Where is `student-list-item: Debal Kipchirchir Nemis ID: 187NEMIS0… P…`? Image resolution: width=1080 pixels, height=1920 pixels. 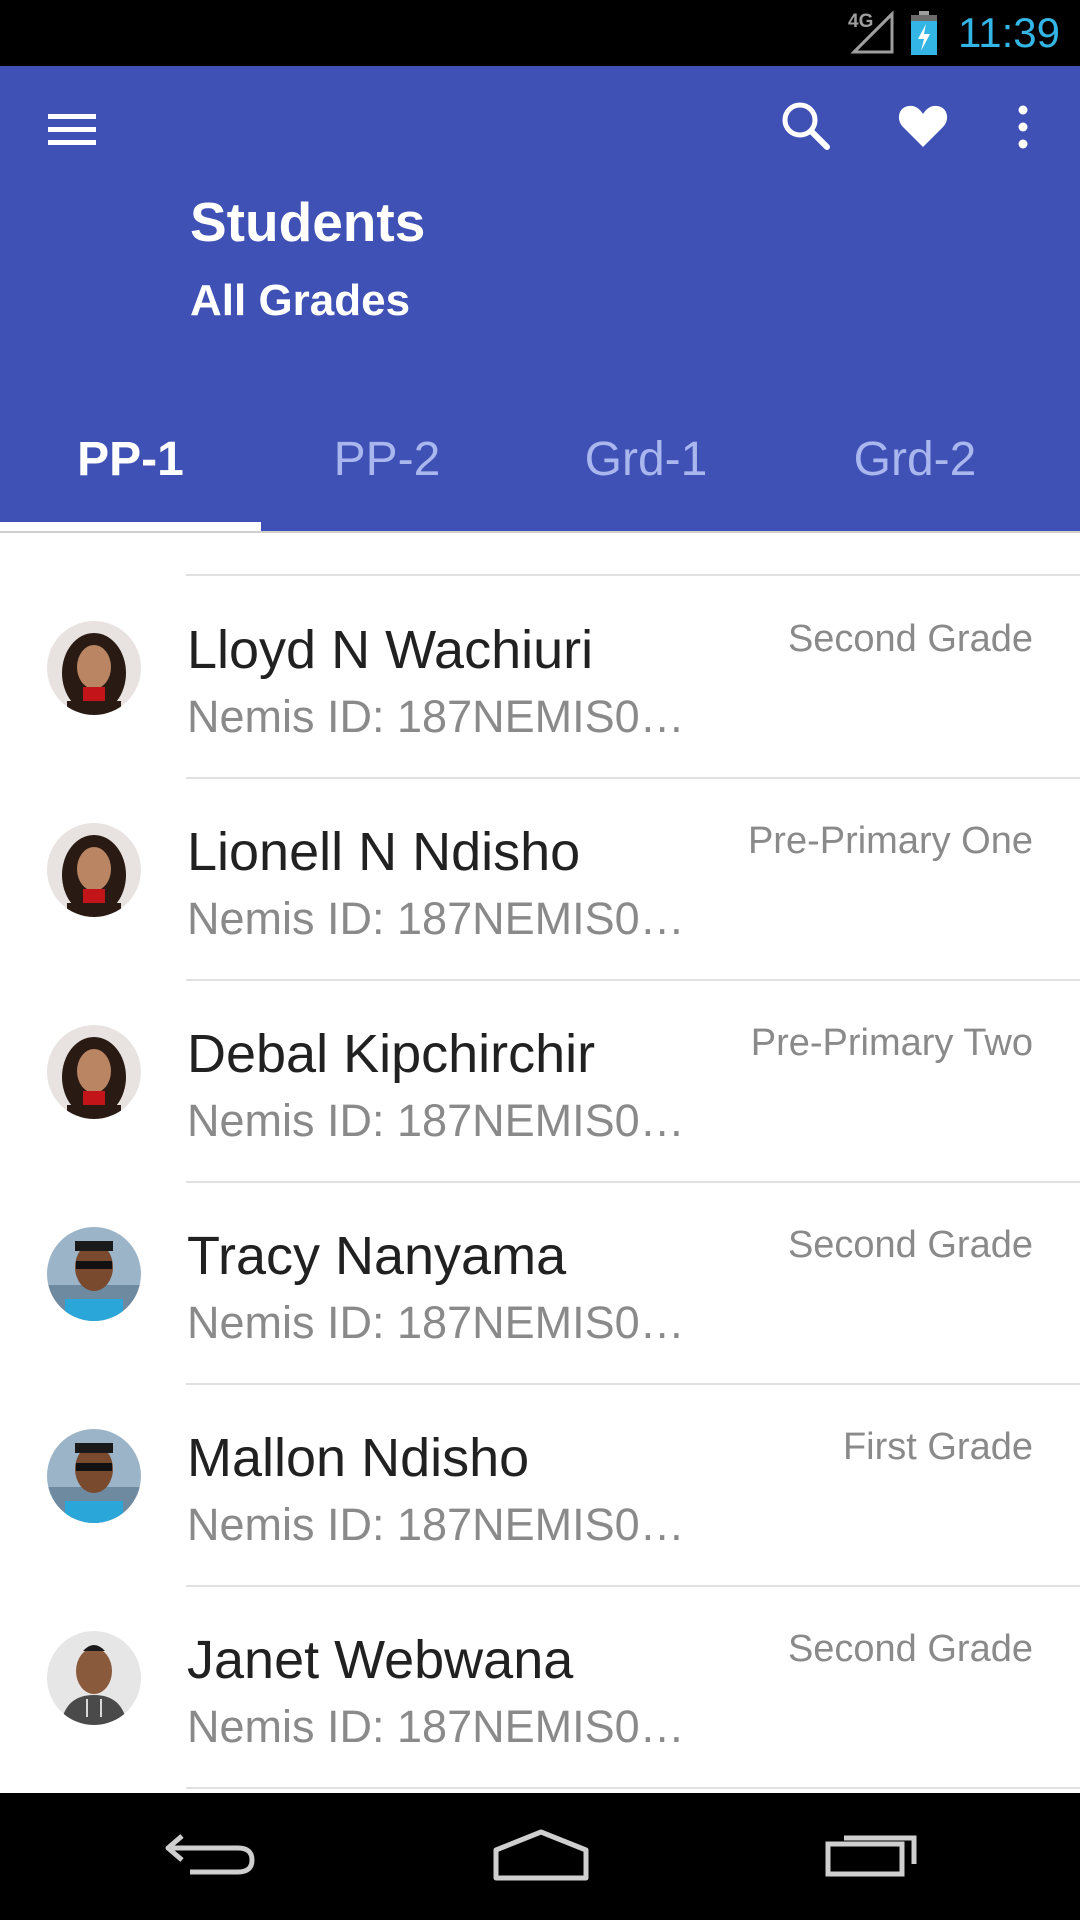 student-list-item: Debal Kipchirchir Nemis ID: 187NEMIS0… P… is located at coordinates (540, 1081).